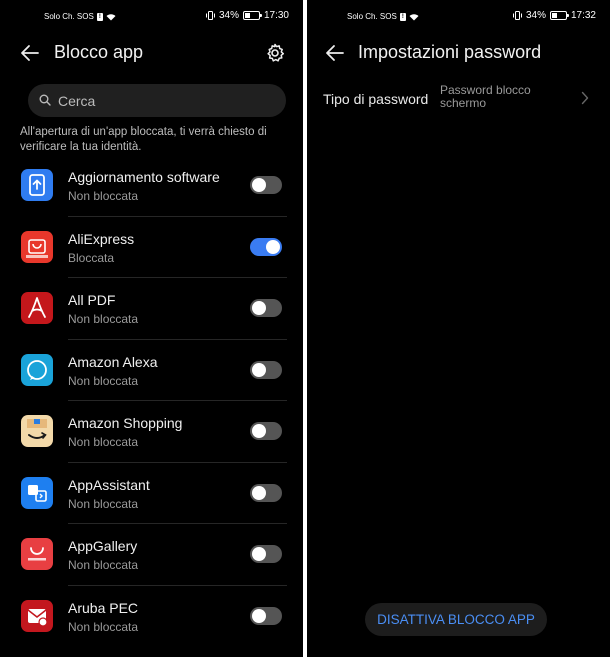 This screenshot has height=657, width=610. Describe the element at coordinates (144, 177) in the screenshot. I see `app-name: Aggiornamento software` at that location.